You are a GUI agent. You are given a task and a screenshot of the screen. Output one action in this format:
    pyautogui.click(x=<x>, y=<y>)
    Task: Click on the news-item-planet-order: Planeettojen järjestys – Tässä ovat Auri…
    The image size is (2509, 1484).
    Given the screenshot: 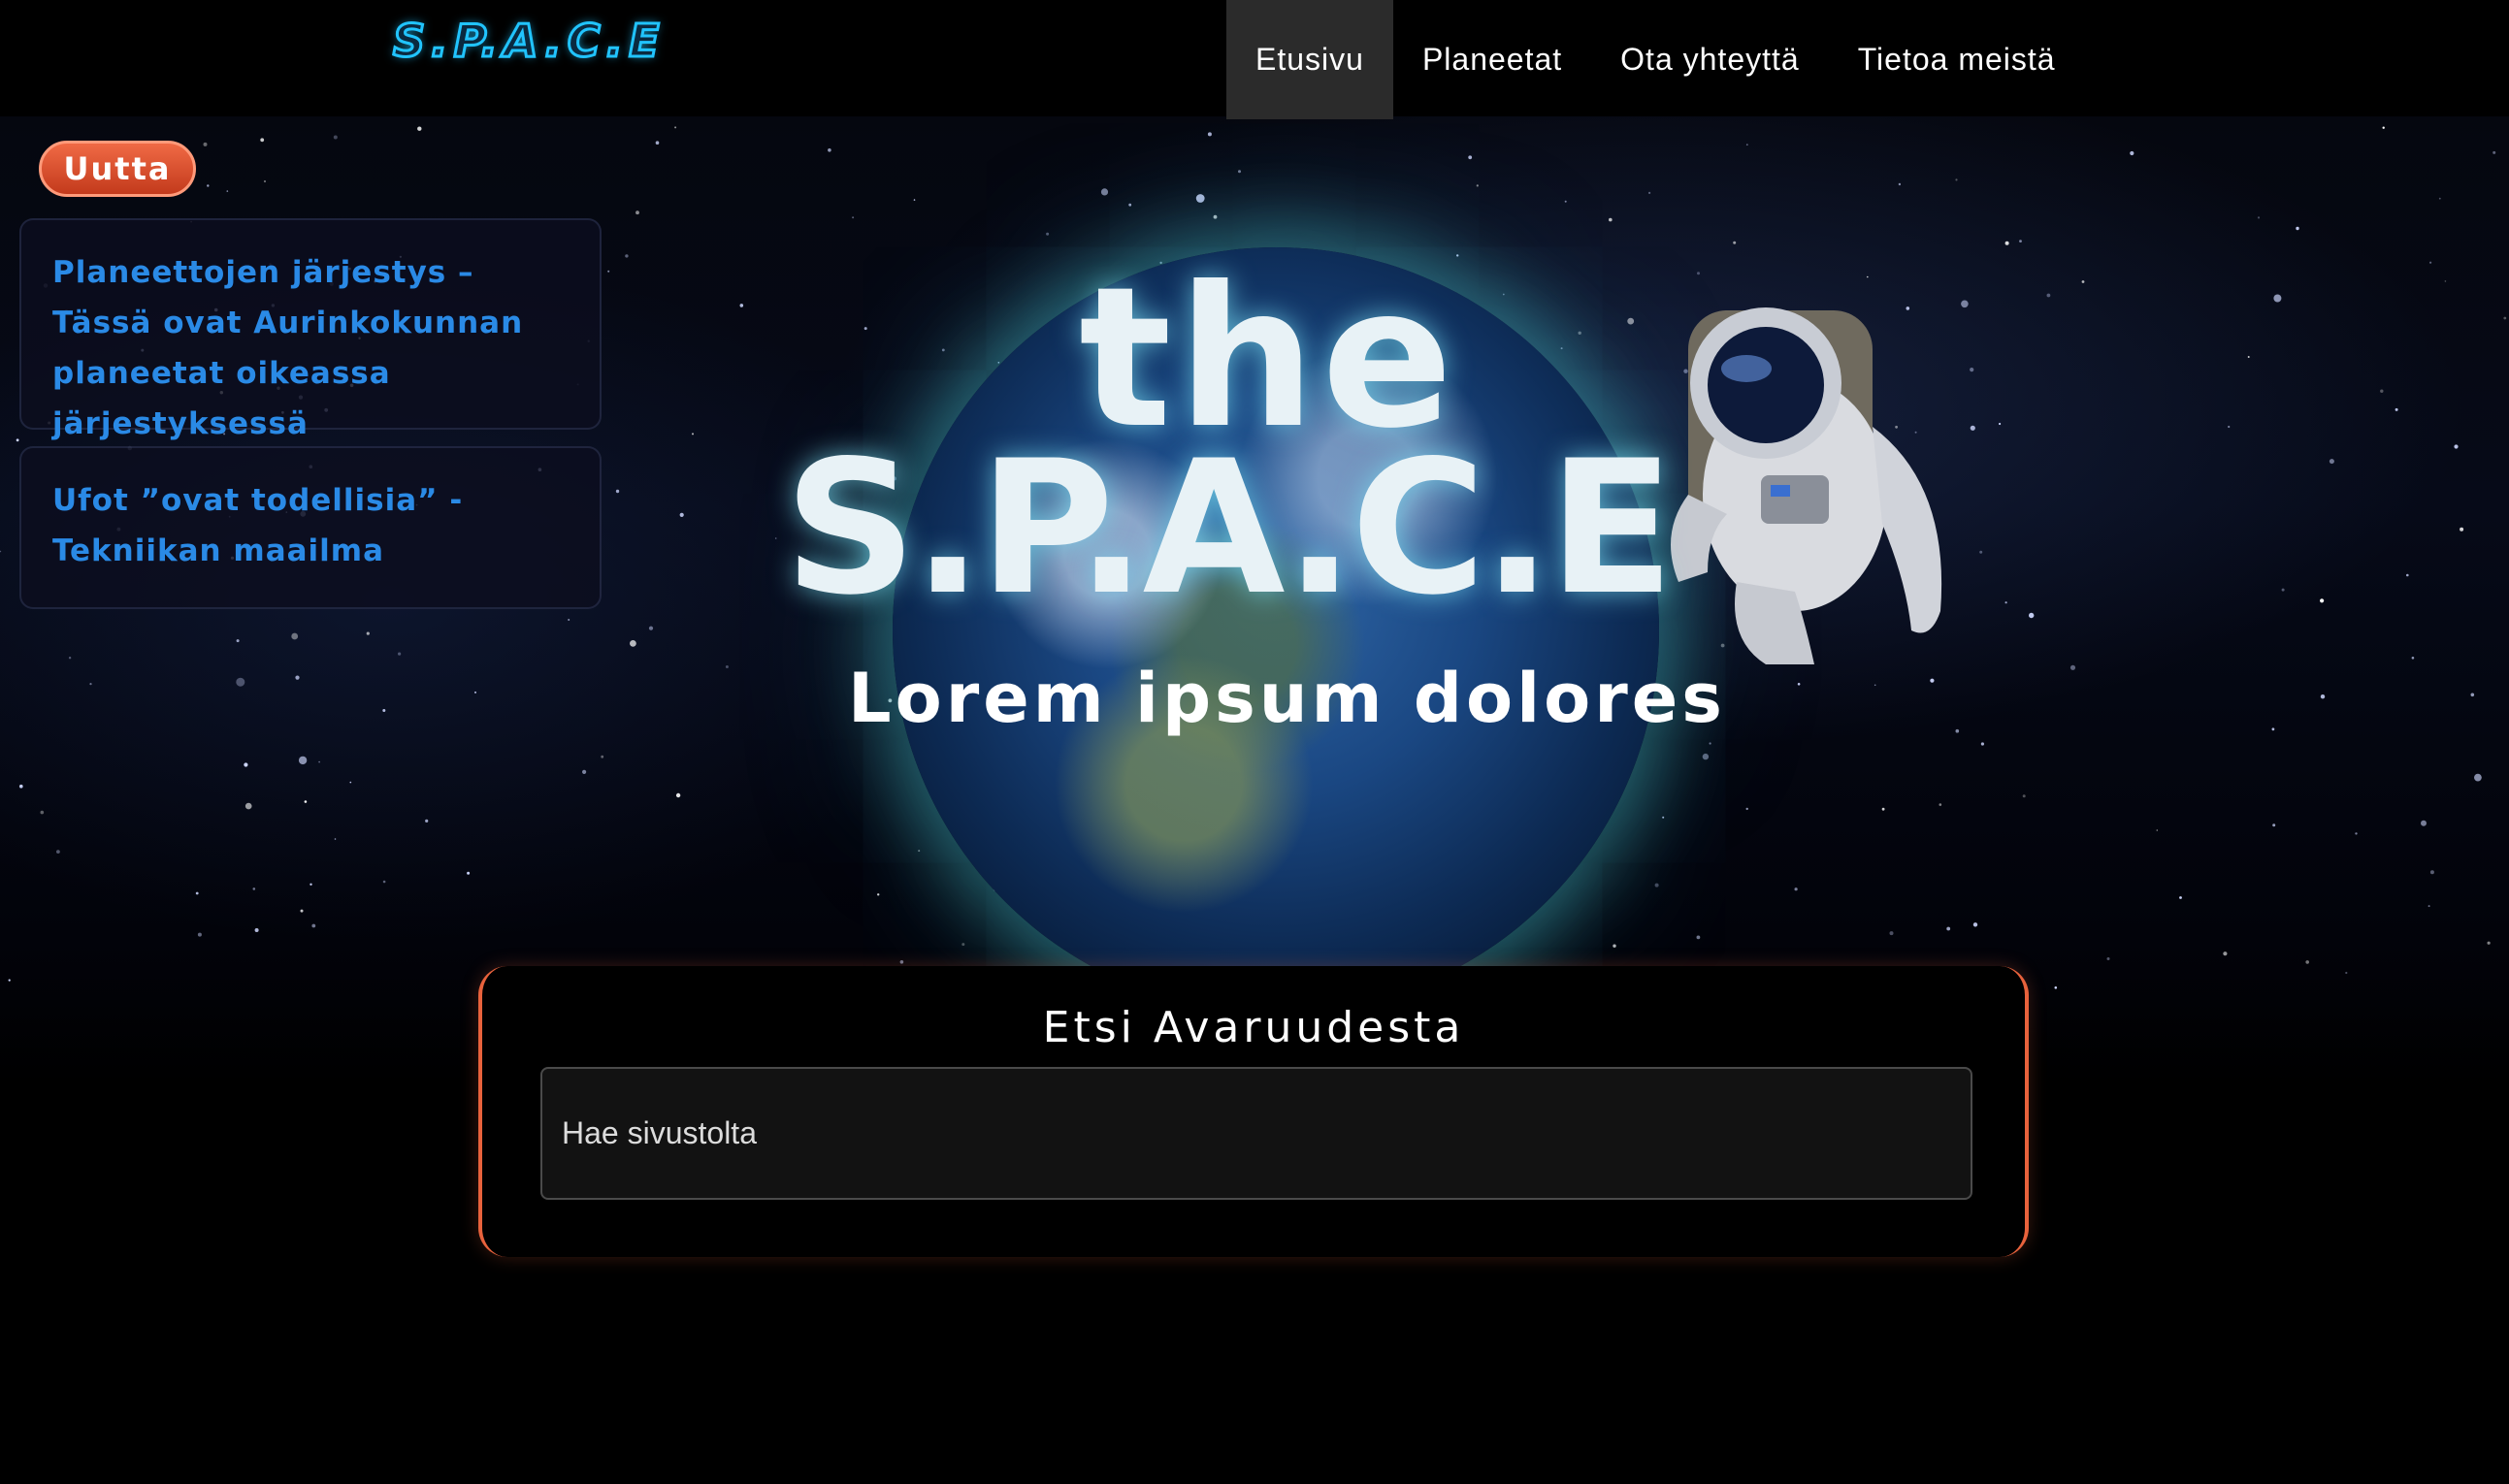 What is the action you would take?
    pyautogui.click(x=311, y=329)
    